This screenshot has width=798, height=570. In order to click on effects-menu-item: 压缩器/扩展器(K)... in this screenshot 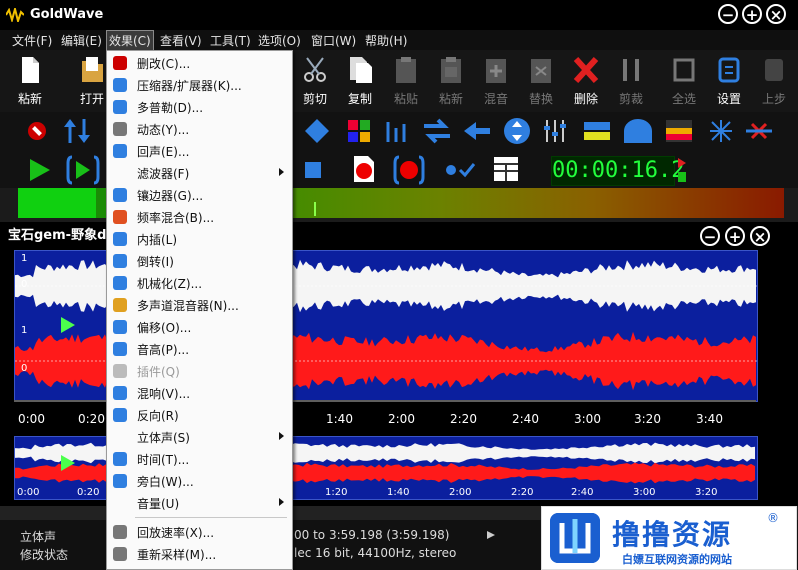, I will do `click(199, 85)`.